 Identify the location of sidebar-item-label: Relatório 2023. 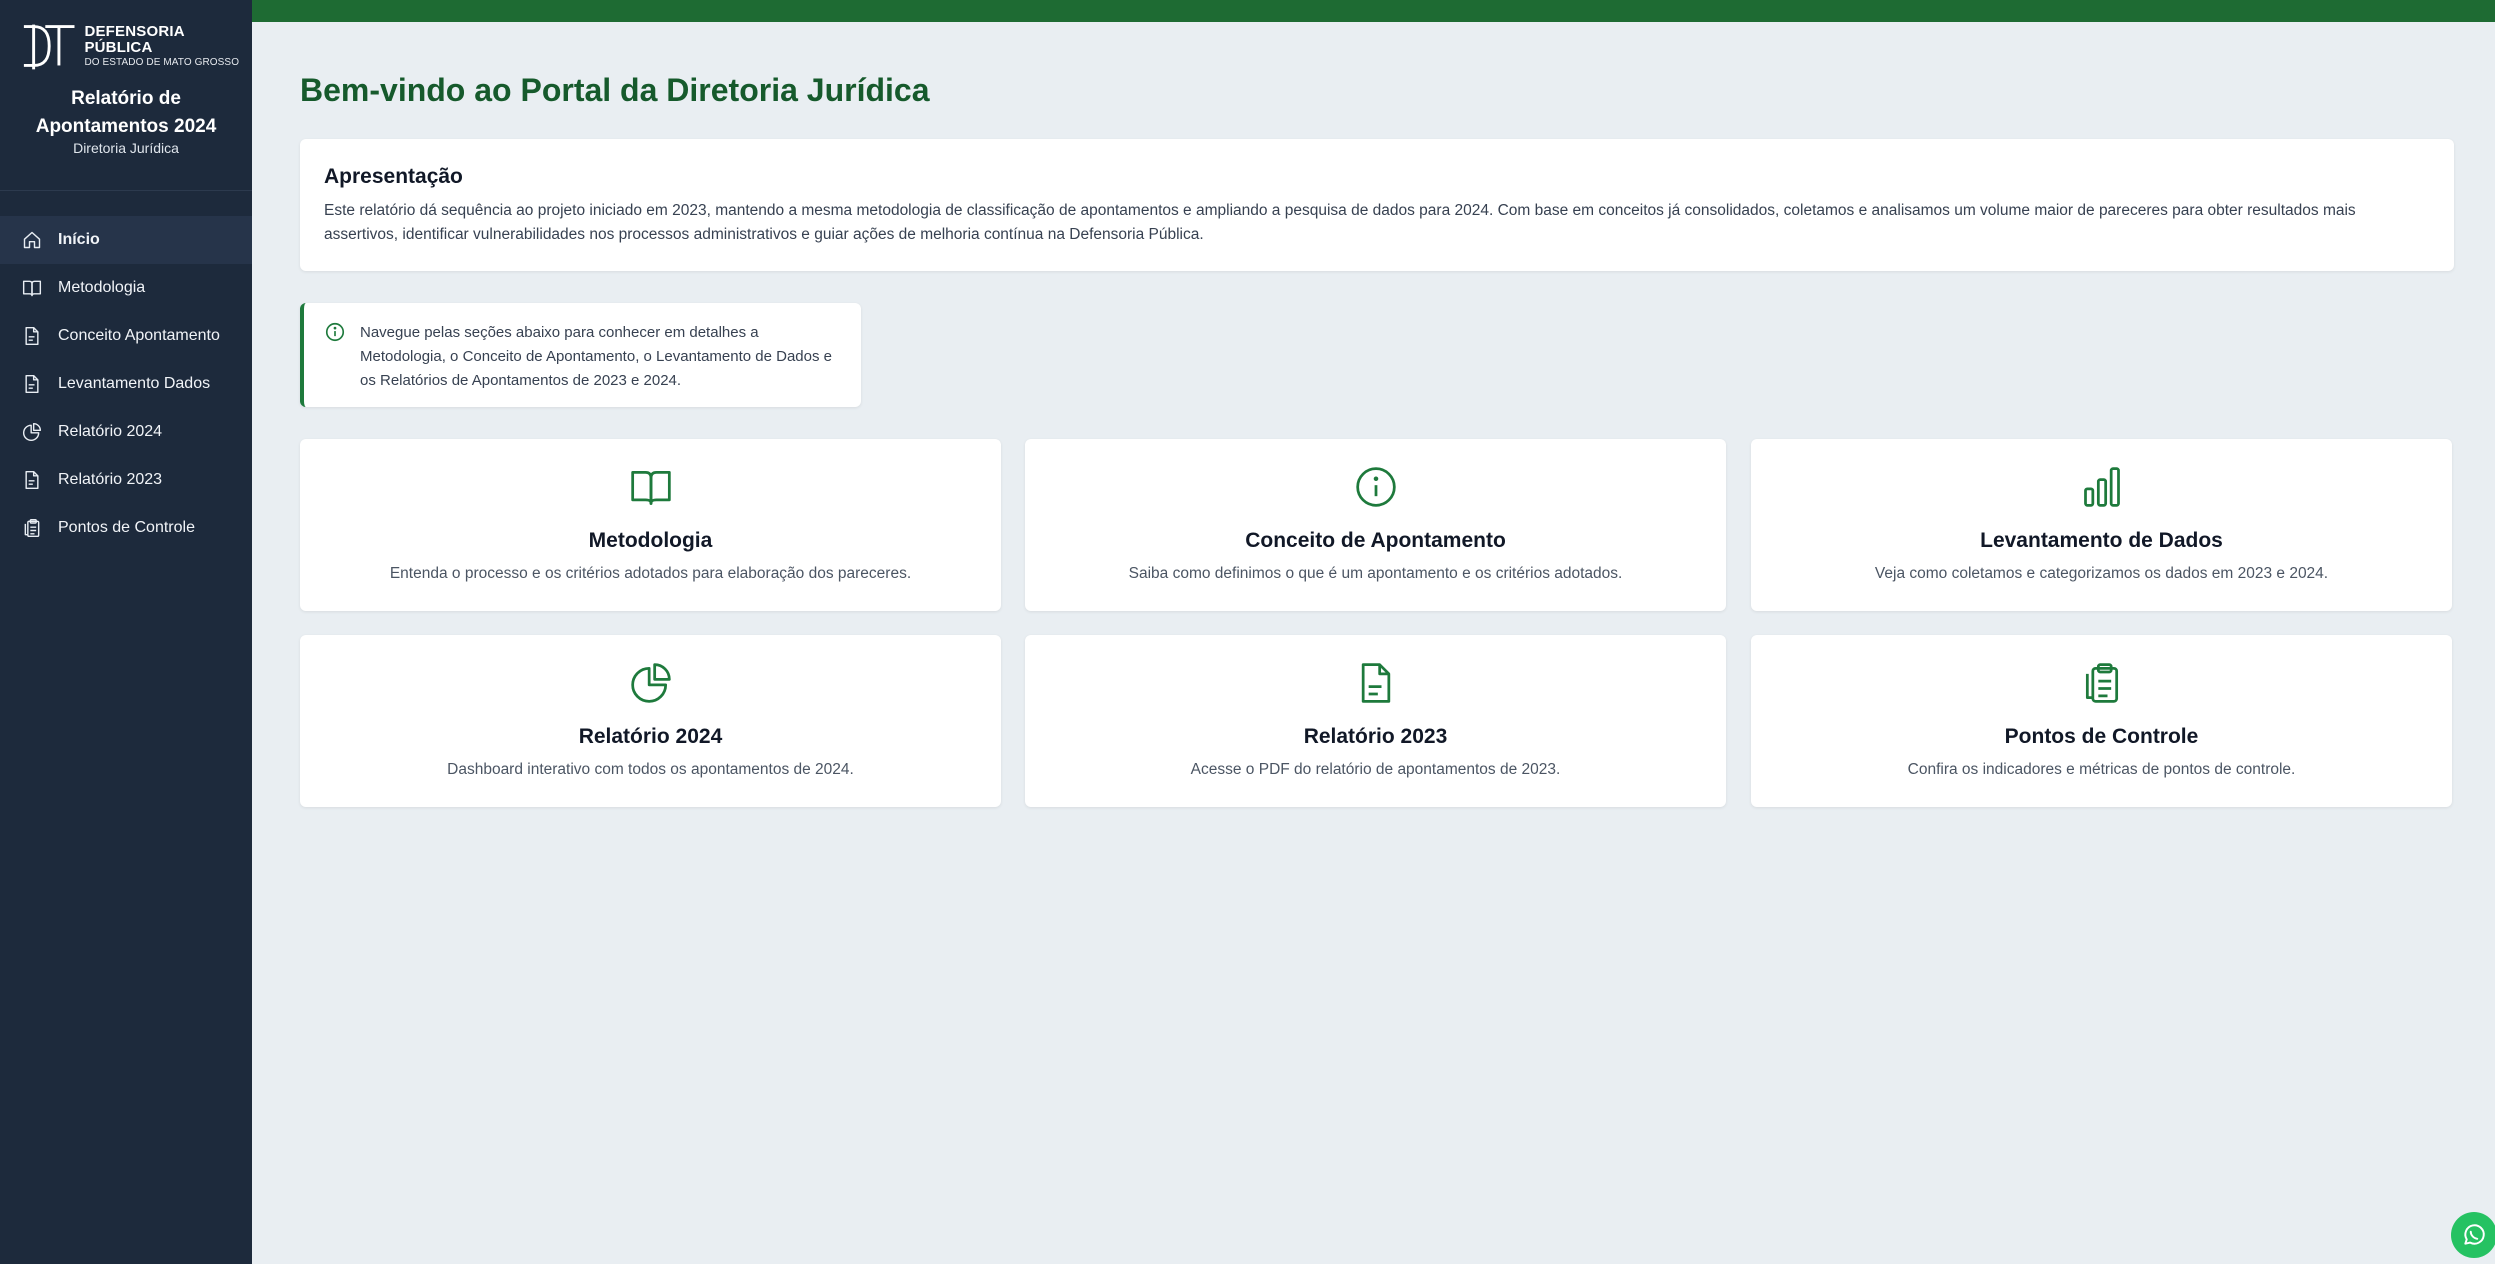
(110, 479).